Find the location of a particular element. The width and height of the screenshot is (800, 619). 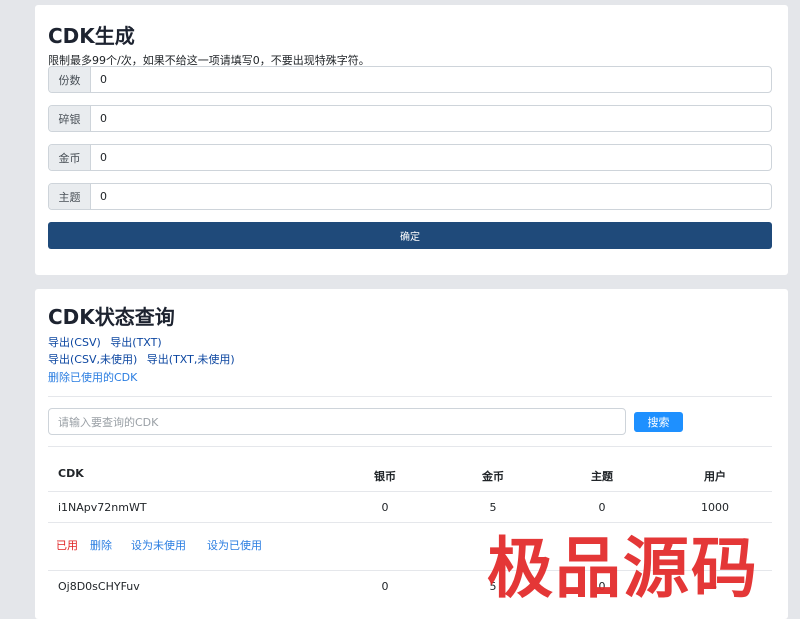

column-header-cdk: CDK is located at coordinates (71, 473).